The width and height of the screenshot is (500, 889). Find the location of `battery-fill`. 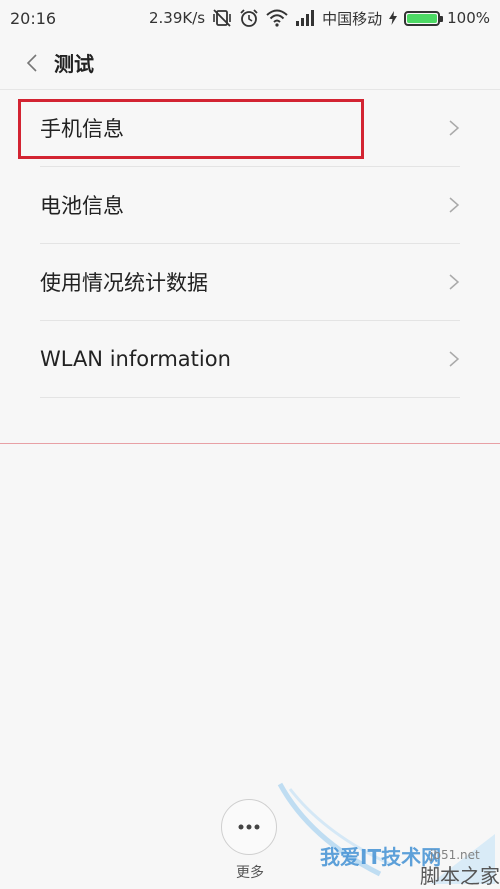

battery-fill is located at coordinates (422, 18).